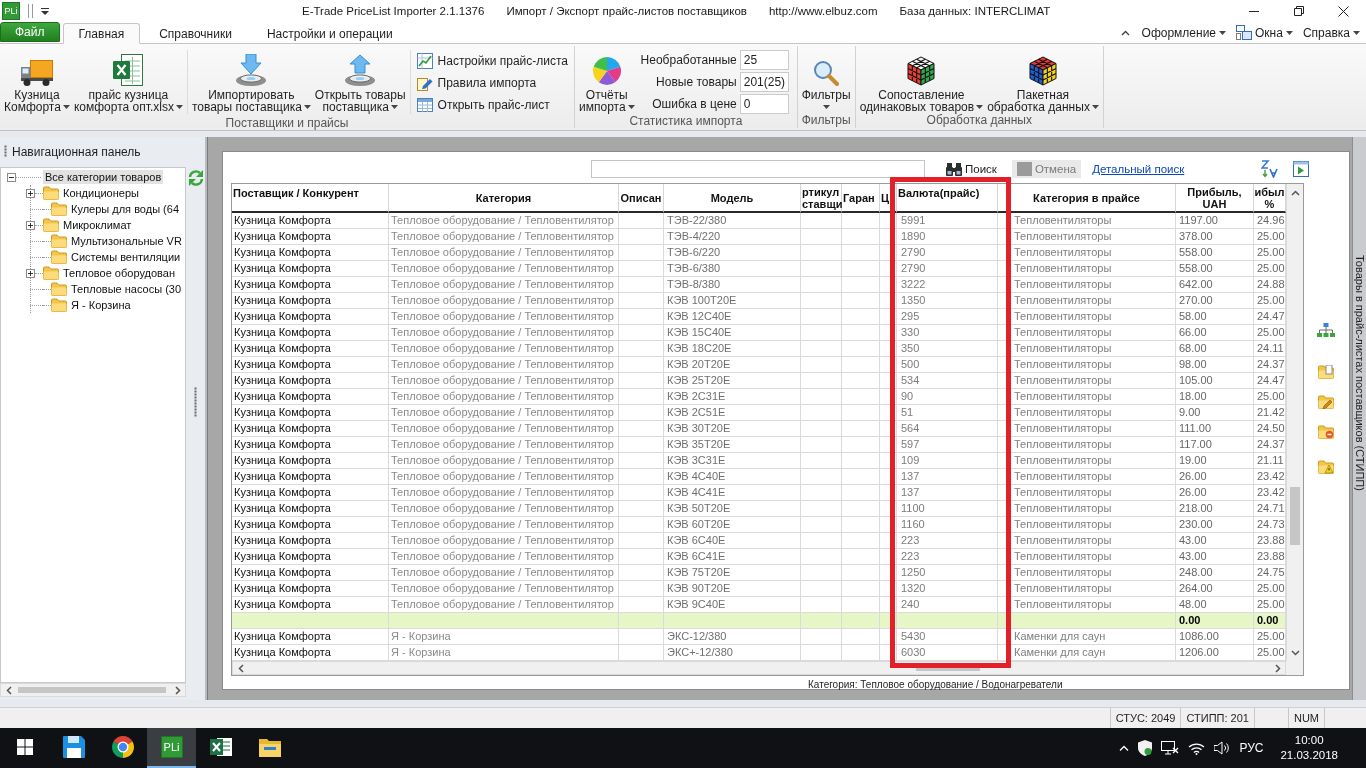  Describe the element at coordinates (1343, 11) in the screenshot. I see `close-icon` at that location.